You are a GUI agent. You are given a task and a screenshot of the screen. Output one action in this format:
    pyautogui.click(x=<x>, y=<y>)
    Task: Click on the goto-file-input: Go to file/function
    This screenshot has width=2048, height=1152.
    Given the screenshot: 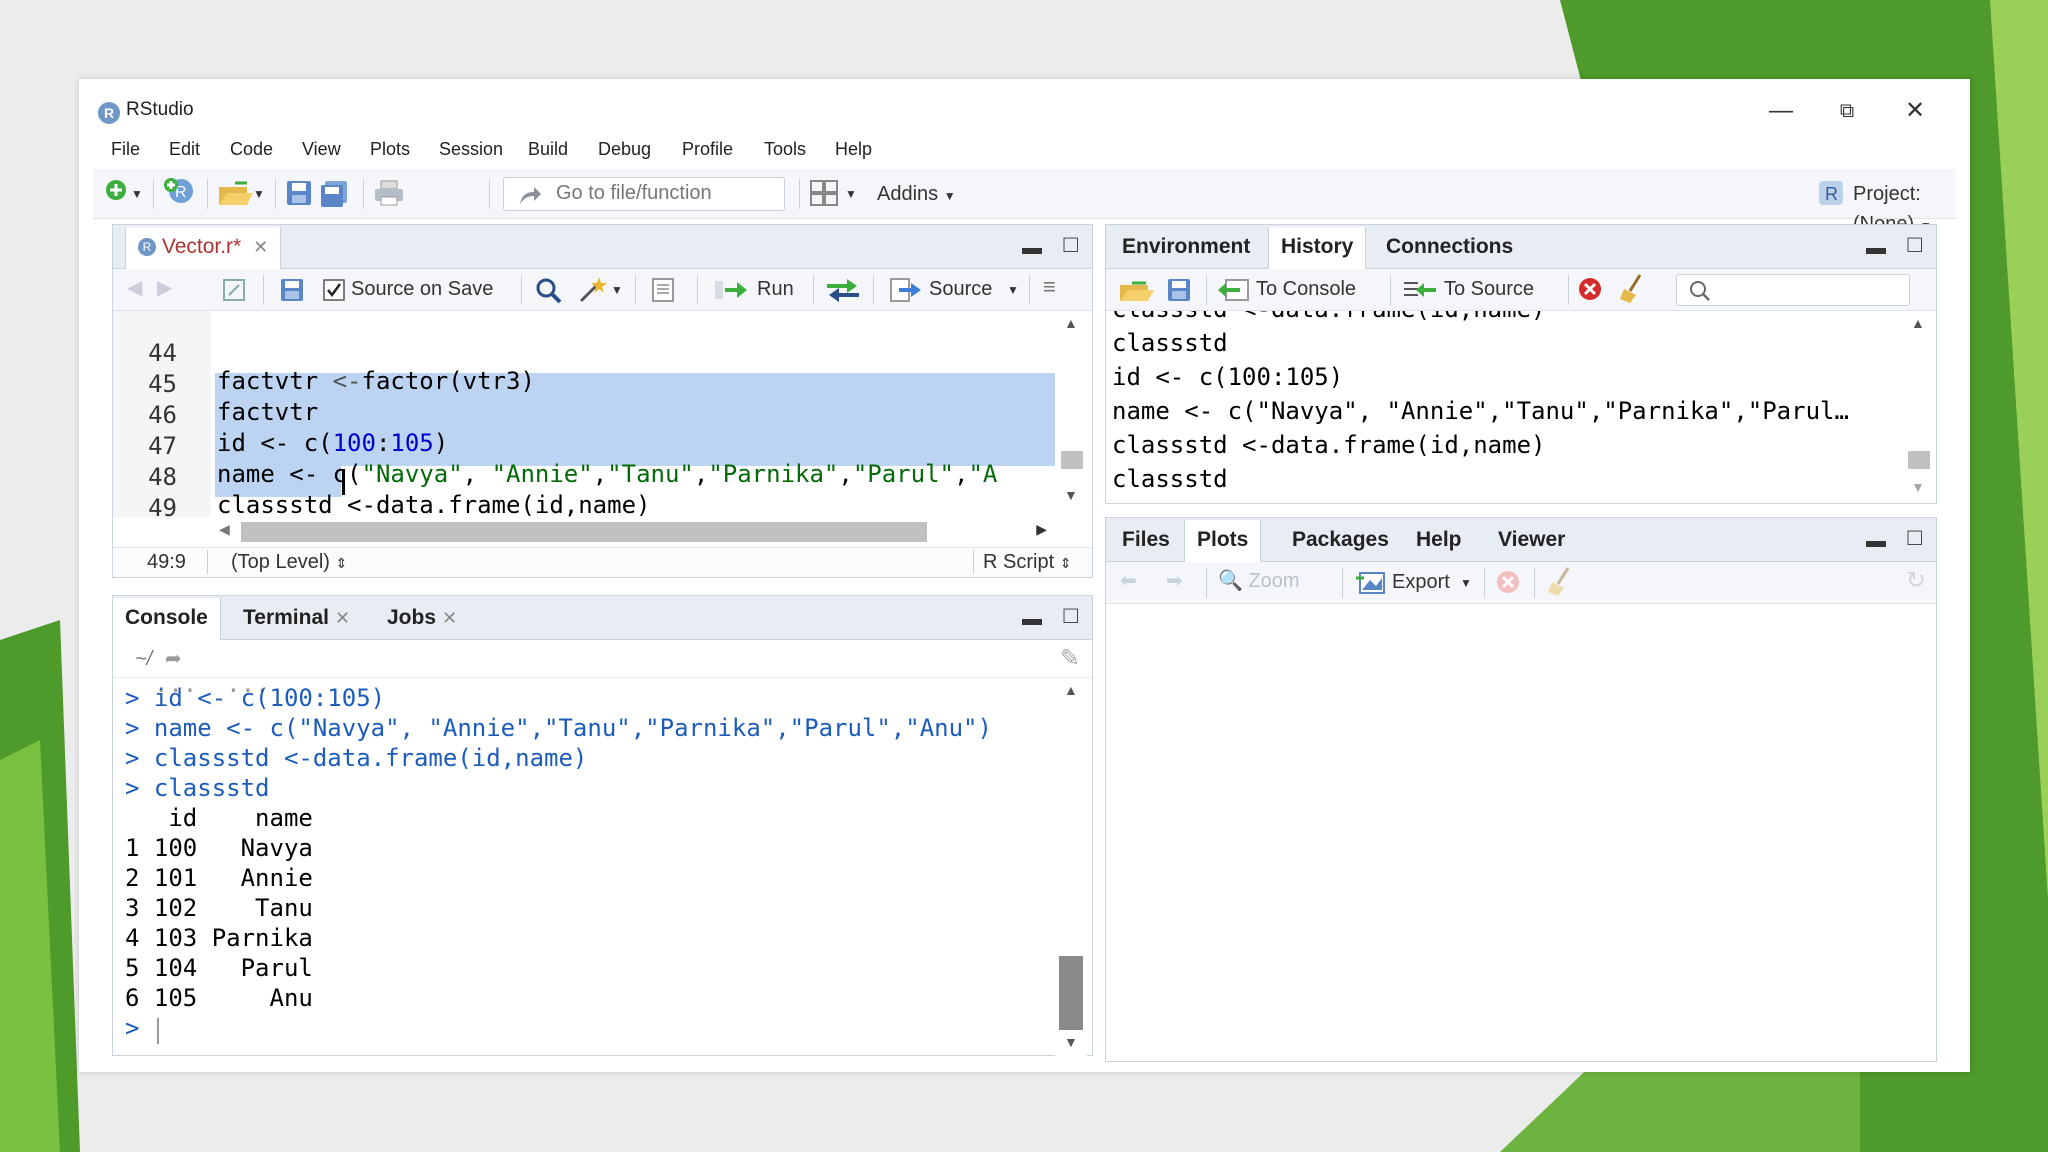 What is the action you would take?
    pyautogui.click(x=644, y=194)
    